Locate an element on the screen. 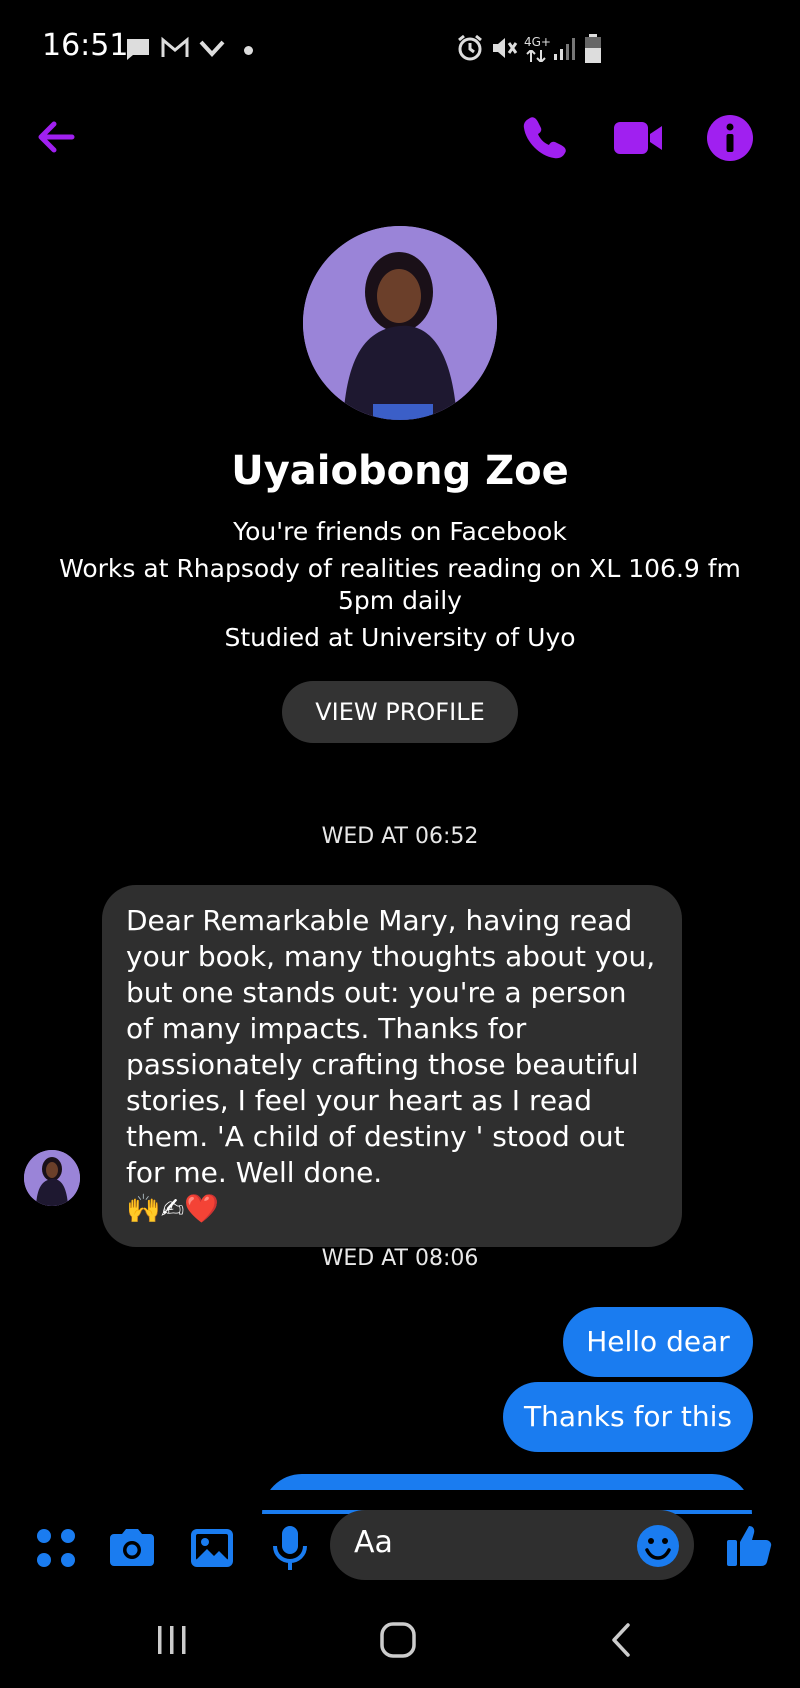 This screenshot has height=1688, width=800. timestamp: WED AT 08:06 is located at coordinates (400, 1258).